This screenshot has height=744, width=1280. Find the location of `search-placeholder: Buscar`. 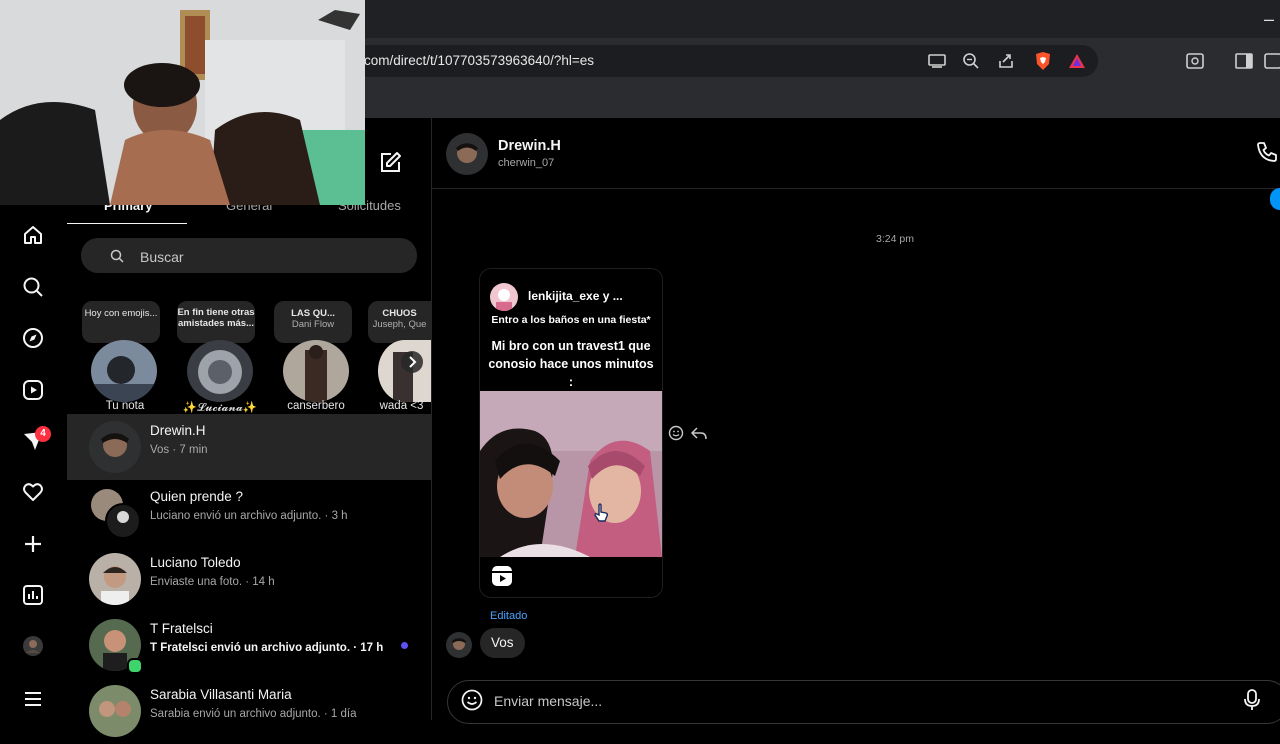

search-placeholder: Buscar is located at coordinates (162, 257).